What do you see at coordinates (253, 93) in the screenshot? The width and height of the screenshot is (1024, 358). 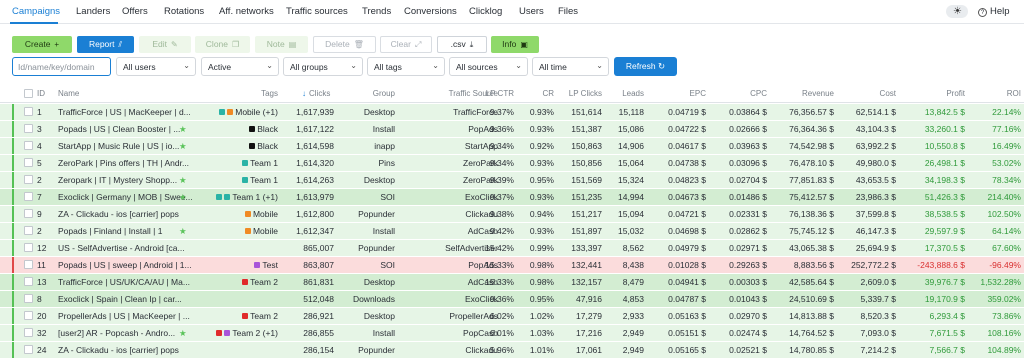 I see `col-tags: Tags` at bounding box center [253, 93].